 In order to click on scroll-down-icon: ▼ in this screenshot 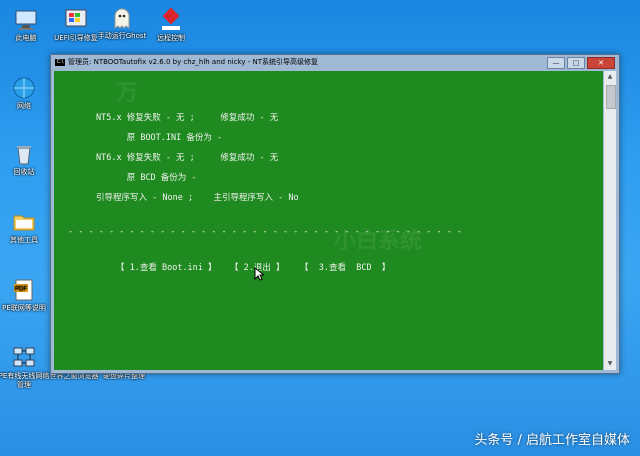, I will do `click(610, 364)`.